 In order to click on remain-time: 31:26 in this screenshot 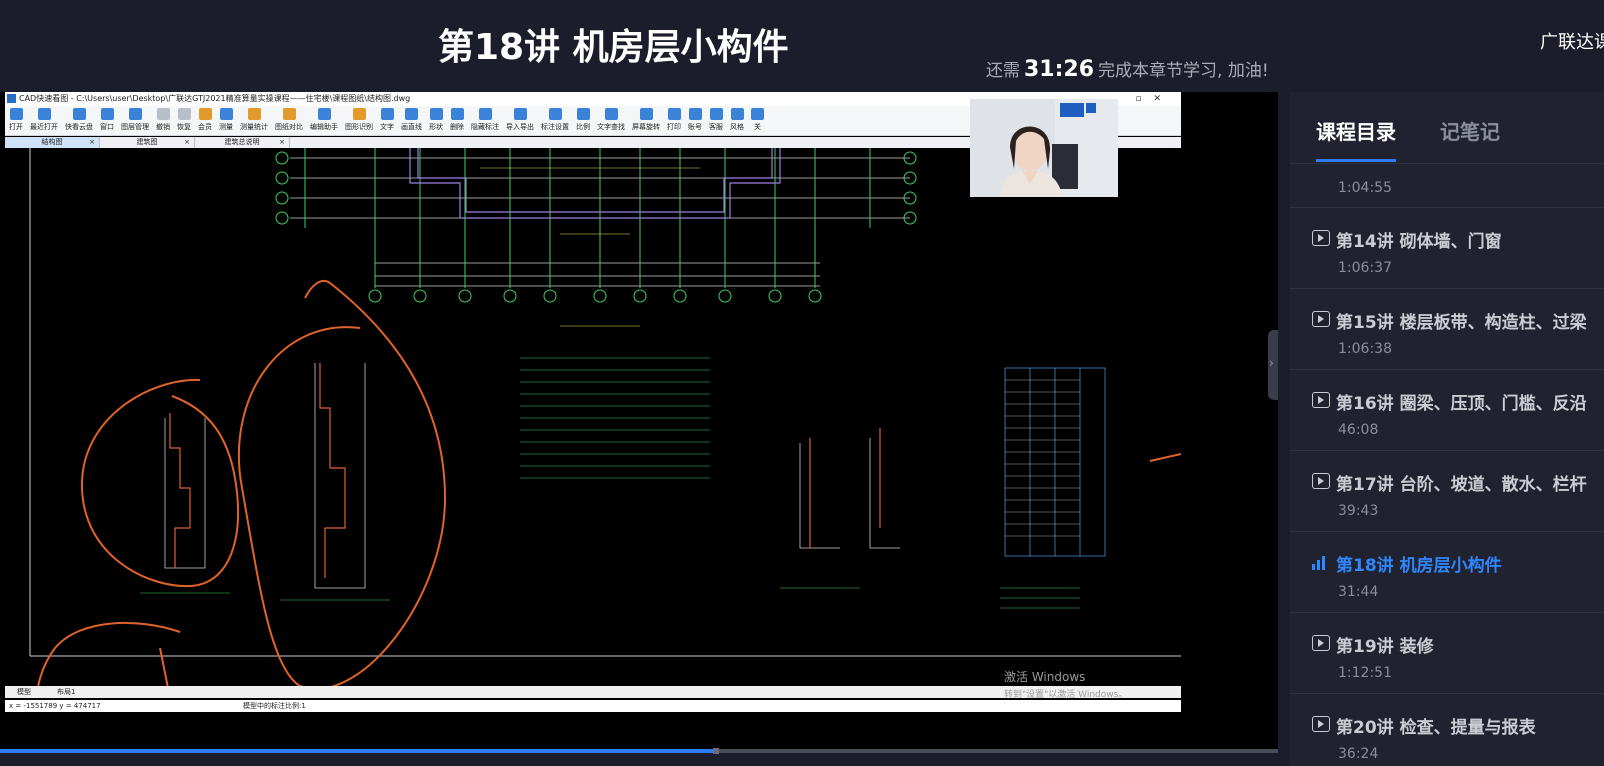, I will do `click(1059, 69)`.